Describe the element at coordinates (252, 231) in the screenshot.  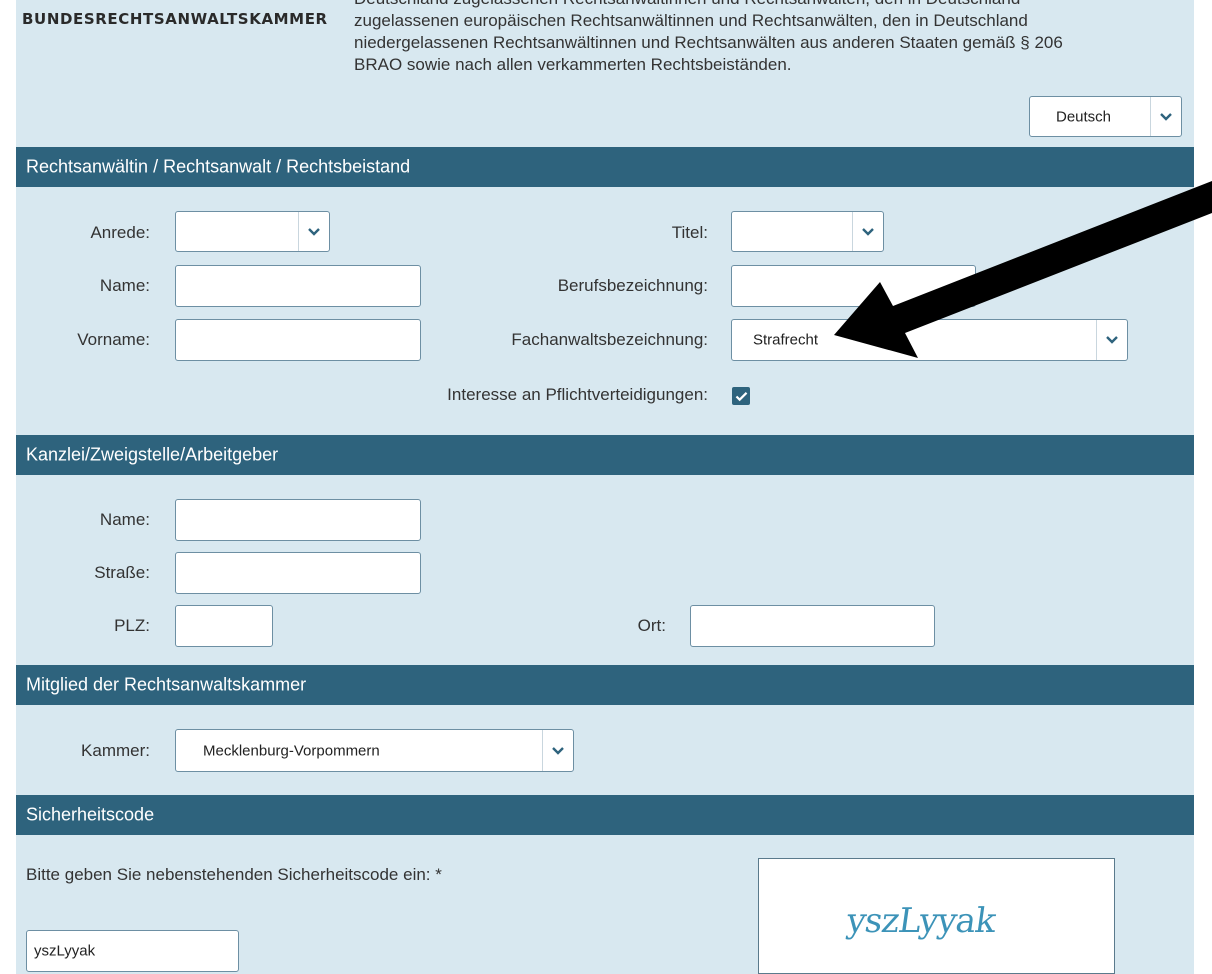
I see `anrede-select` at that location.